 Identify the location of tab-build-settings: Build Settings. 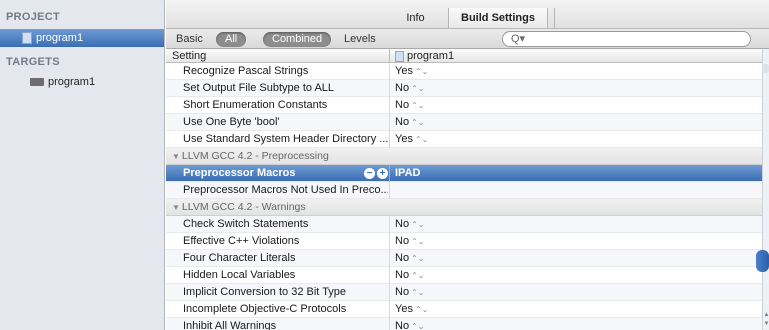
(498, 18).